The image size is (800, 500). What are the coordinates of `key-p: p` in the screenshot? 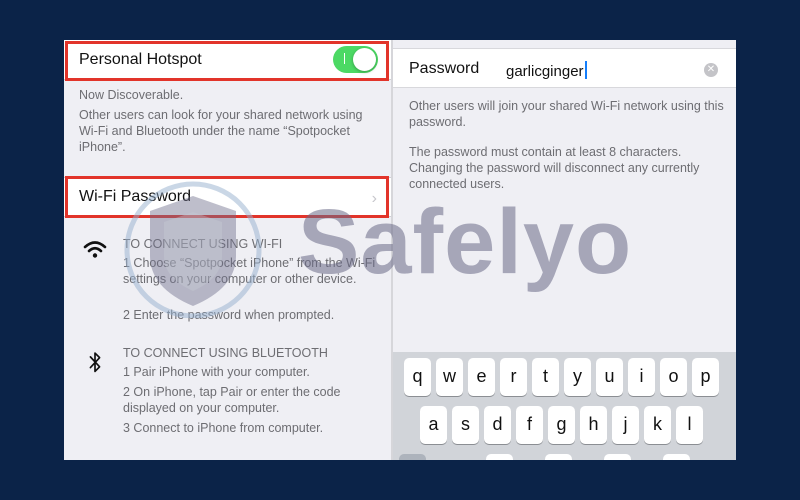 It's located at (705, 377).